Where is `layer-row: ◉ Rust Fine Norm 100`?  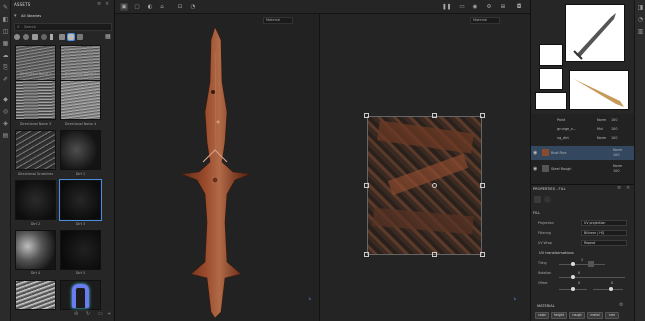 layer-row: ◉ Rust Fine Norm 100 is located at coordinates (583, 153).